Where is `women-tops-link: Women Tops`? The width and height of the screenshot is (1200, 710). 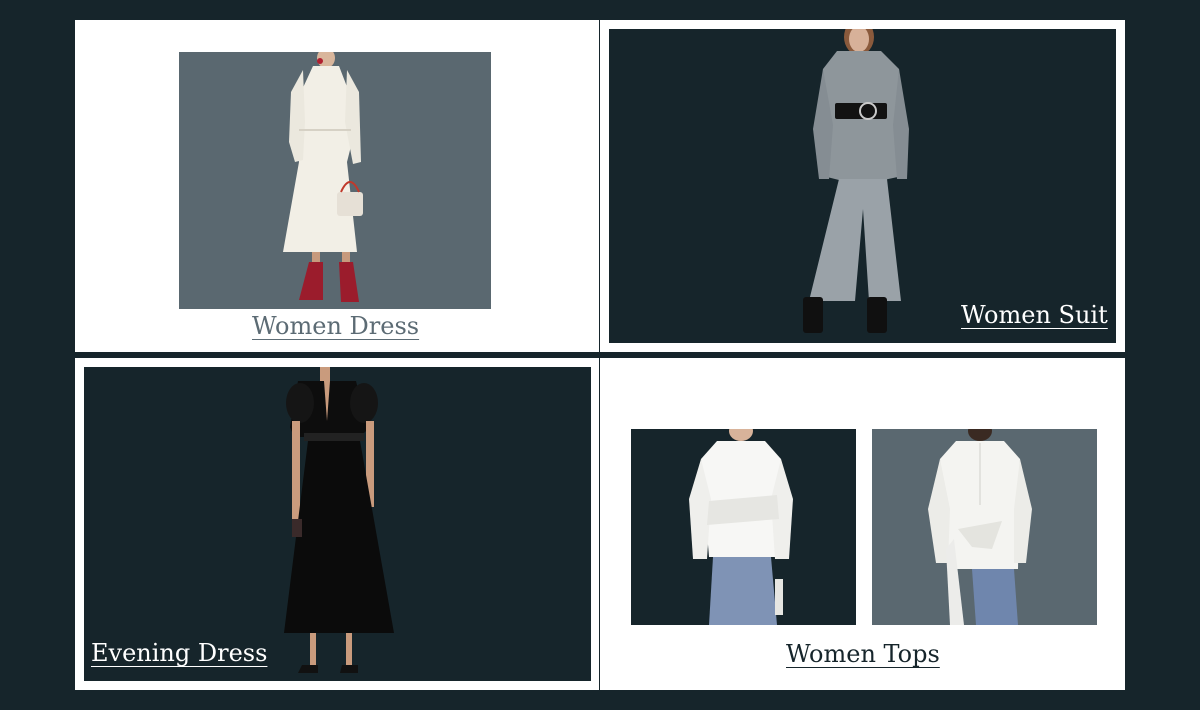 women-tops-link: Women Tops is located at coordinates (863, 654).